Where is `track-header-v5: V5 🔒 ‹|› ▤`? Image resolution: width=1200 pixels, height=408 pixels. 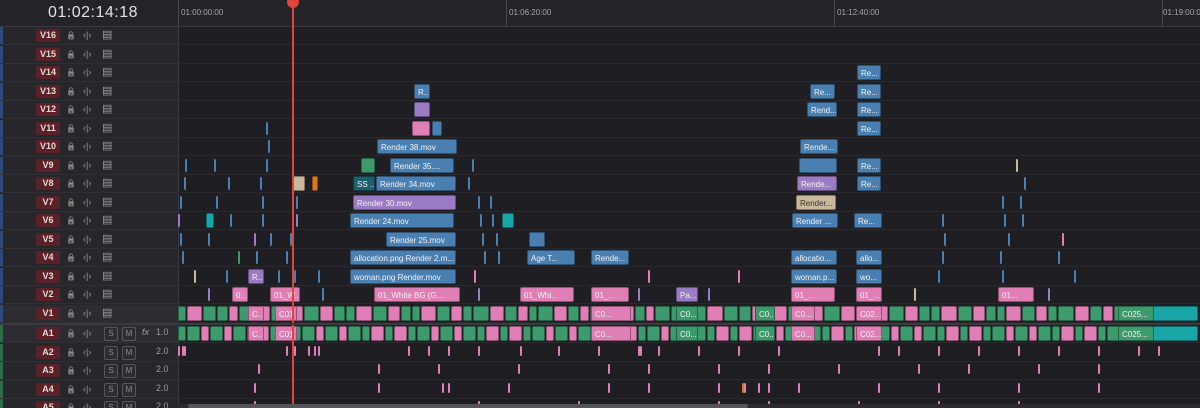 track-header-v5: V5 🔒 ‹|› ▤ is located at coordinates (89, 239).